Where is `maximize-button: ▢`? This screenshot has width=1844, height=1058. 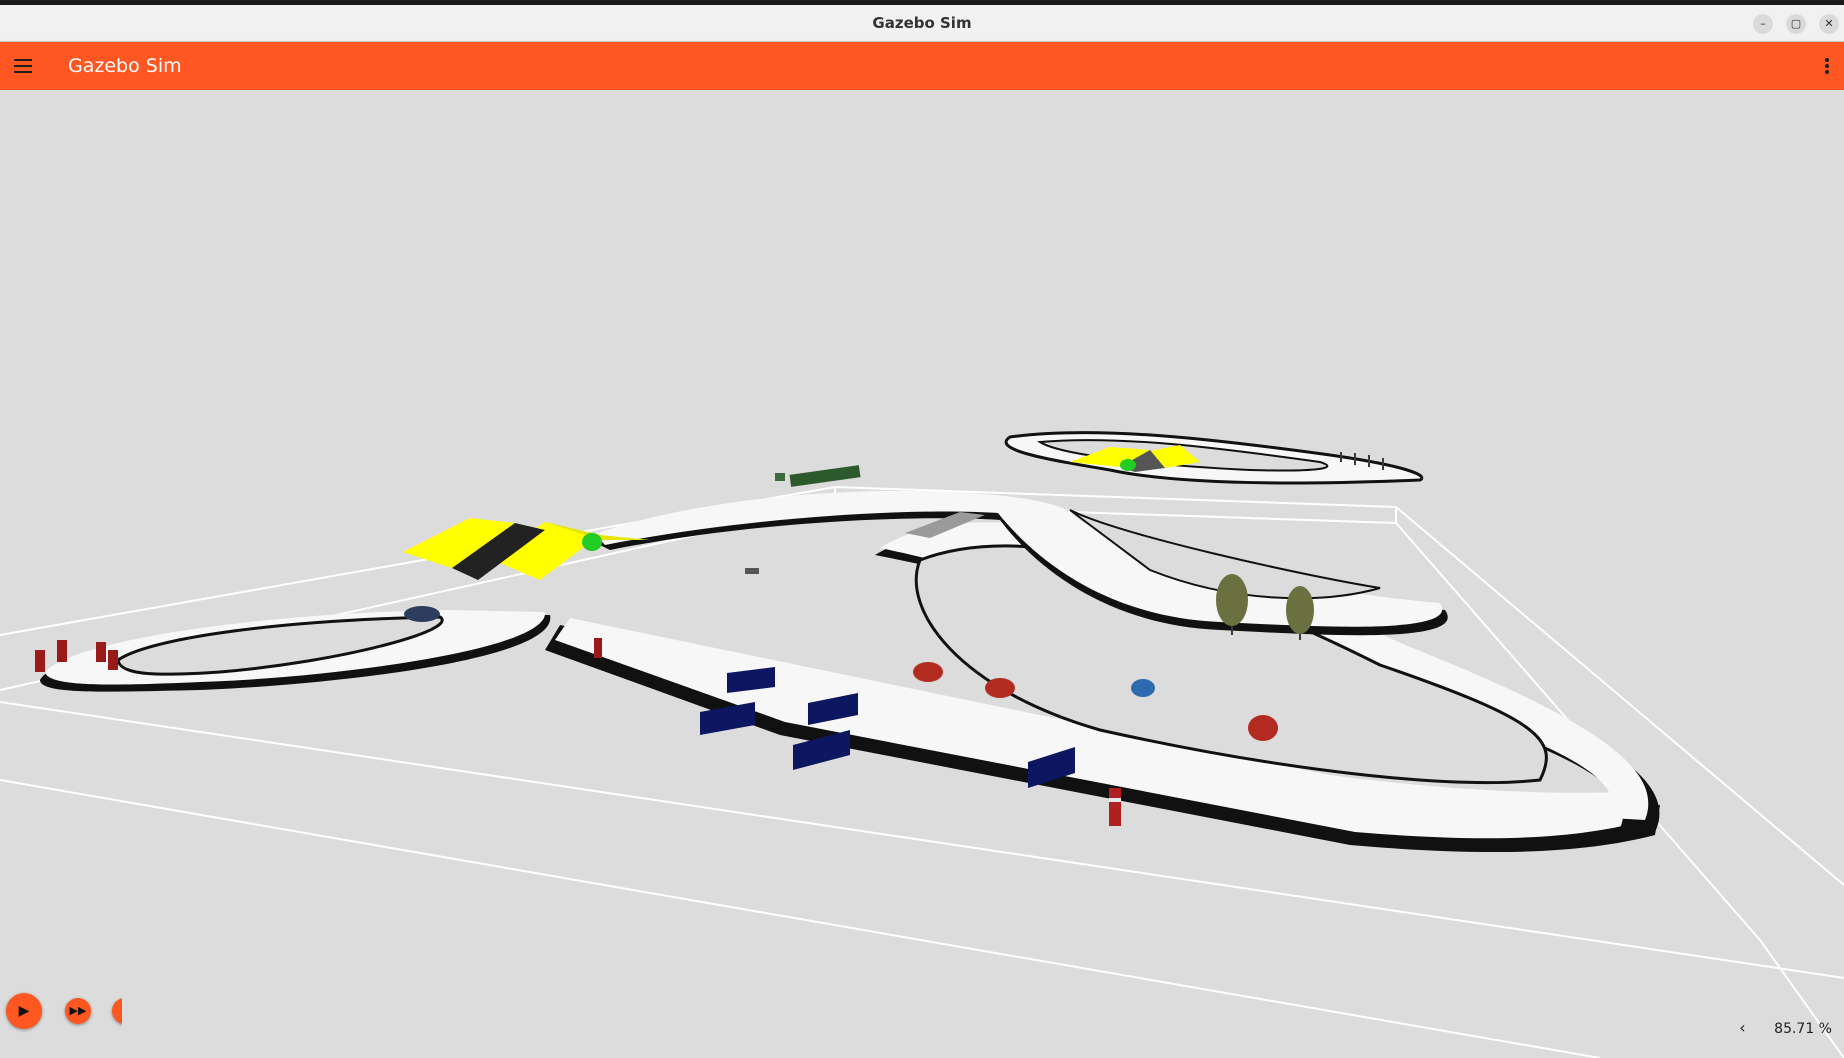 maximize-button: ▢ is located at coordinates (1796, 24).